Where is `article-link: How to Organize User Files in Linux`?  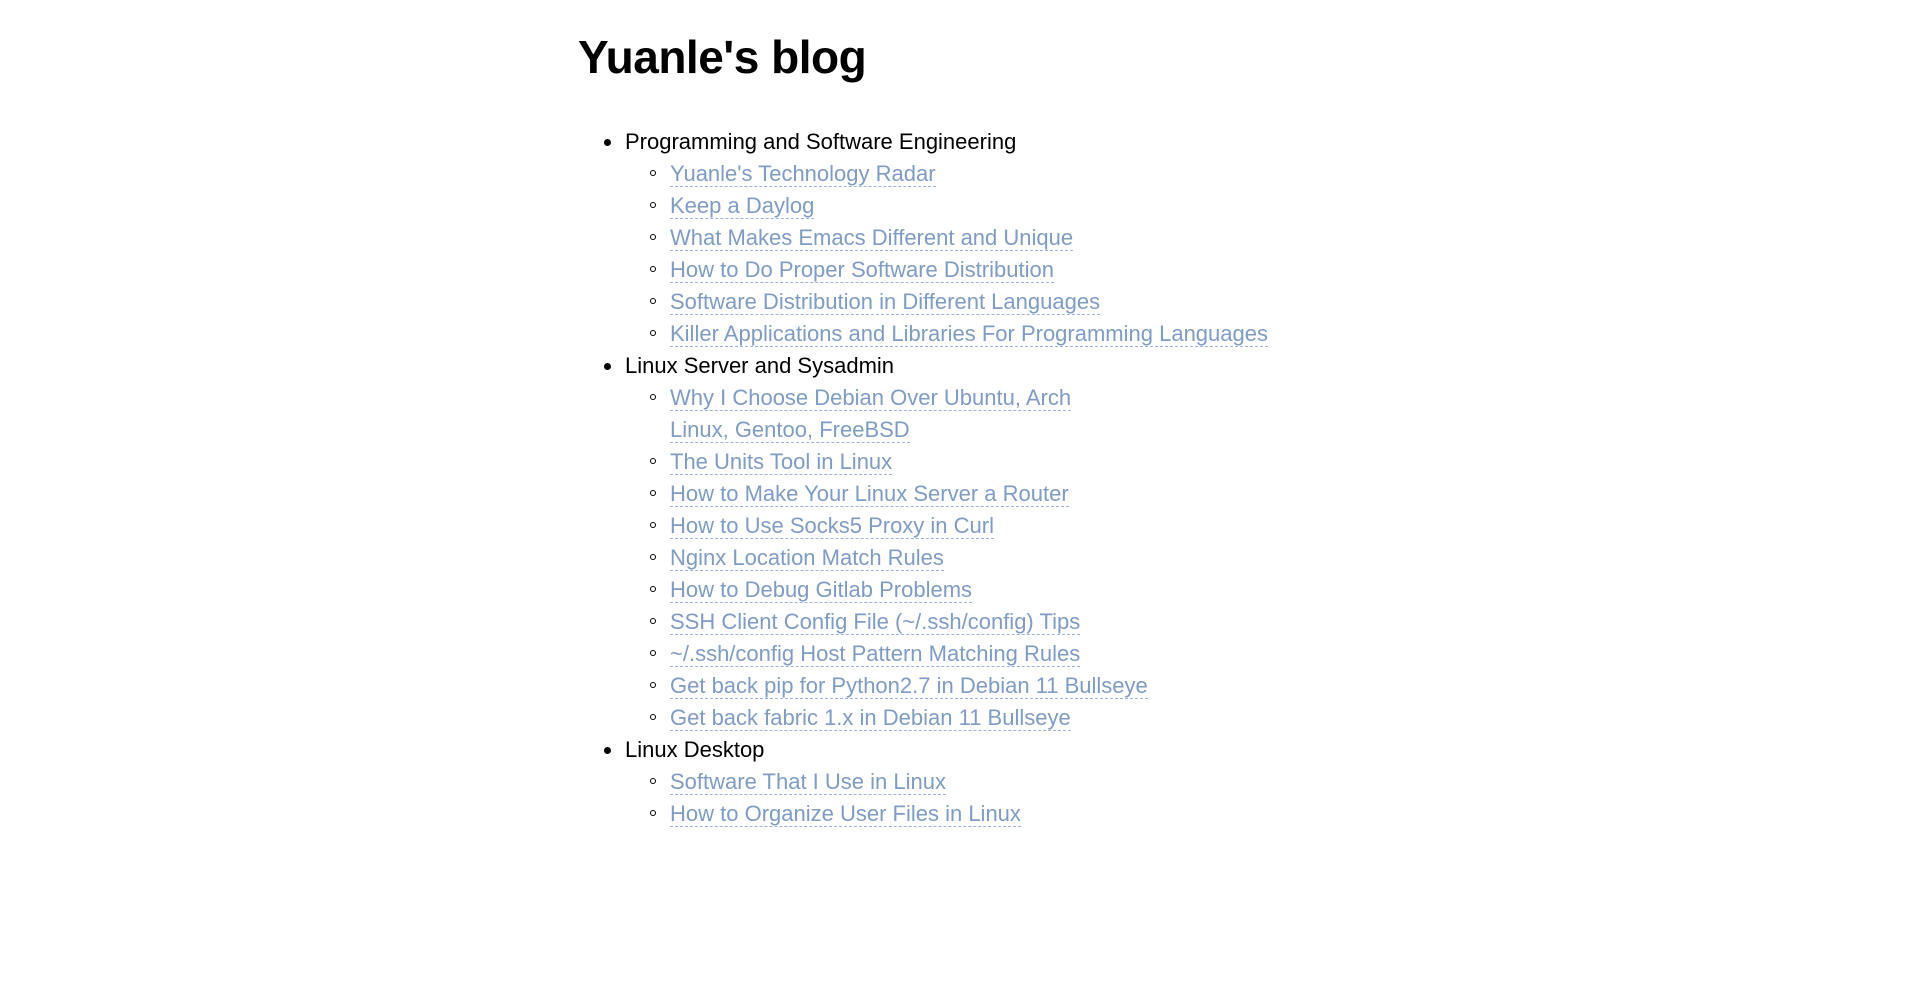 article-link: How to Organize User Files in Linux is located at coordinates (845, 814).